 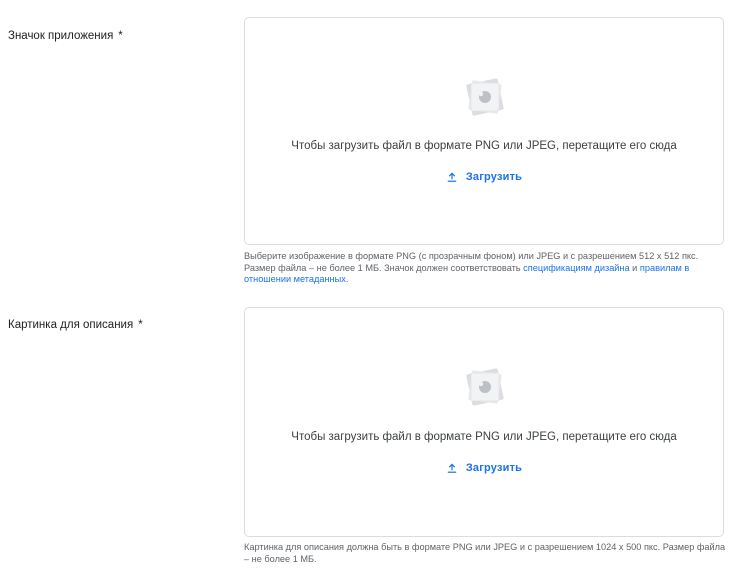 I want to click on app-icon-hint-join: и, so click(x=634, y=267).